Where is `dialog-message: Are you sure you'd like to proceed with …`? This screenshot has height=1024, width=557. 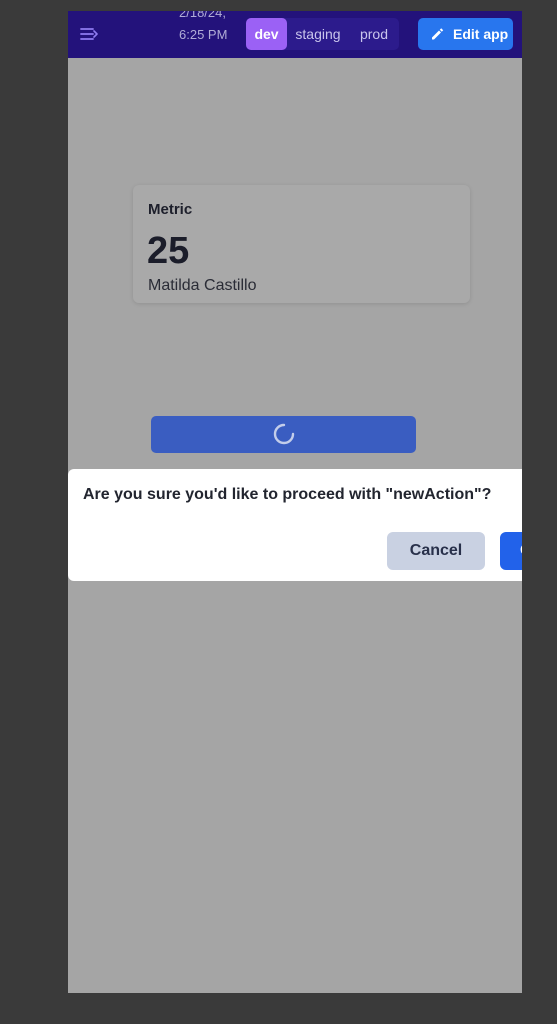
dialog-message: Are you sure you'd like to proceed with … is located at coordinates (287, 494).